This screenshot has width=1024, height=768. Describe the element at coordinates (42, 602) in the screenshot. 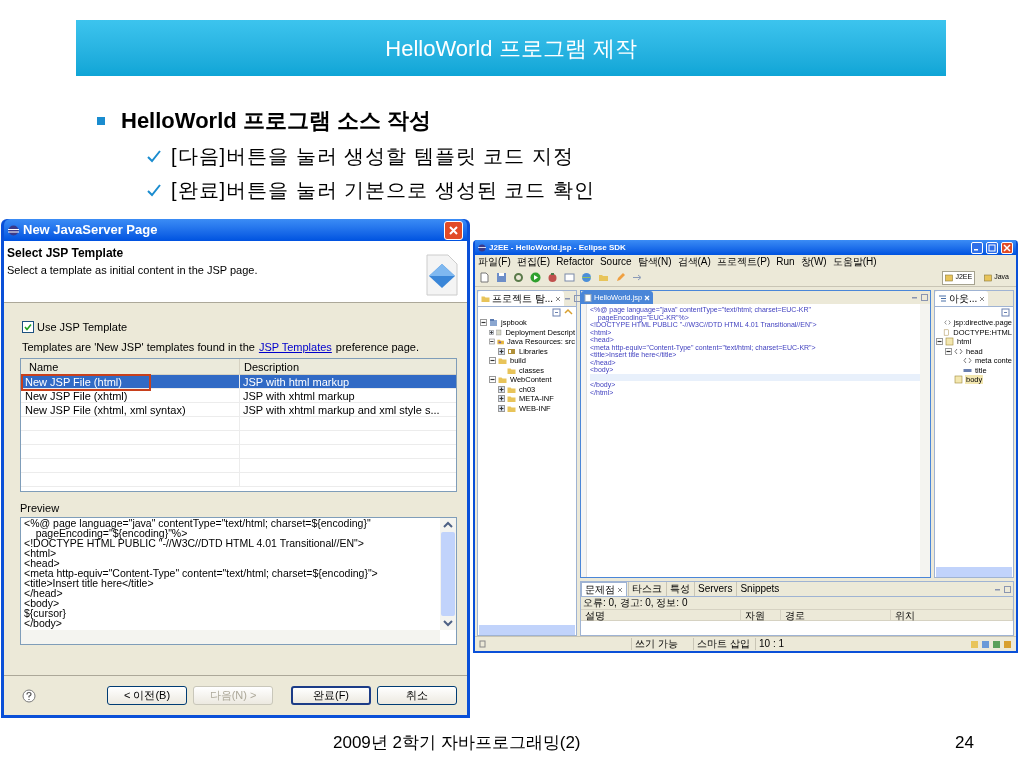

I see `preview-code-line: <body>` at that location.